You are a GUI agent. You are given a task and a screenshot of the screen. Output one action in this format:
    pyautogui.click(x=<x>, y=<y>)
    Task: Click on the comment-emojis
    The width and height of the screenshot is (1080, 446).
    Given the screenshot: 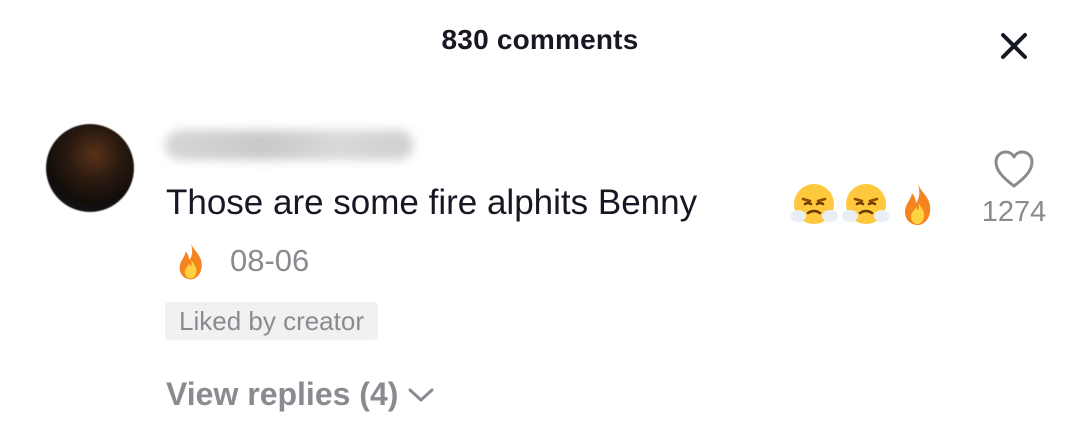 What is the action you would take?
    pyautogui.click(x=866, y=204)
    